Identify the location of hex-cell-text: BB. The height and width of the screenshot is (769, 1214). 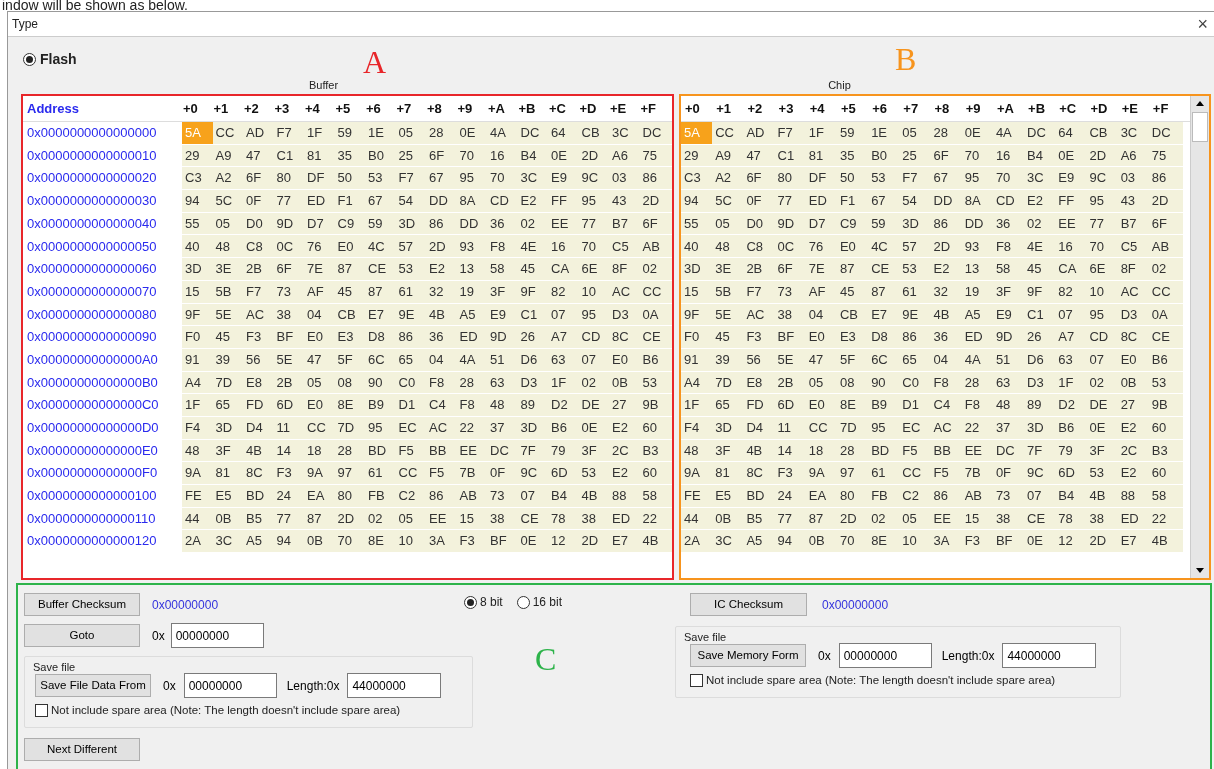
(438, 450).